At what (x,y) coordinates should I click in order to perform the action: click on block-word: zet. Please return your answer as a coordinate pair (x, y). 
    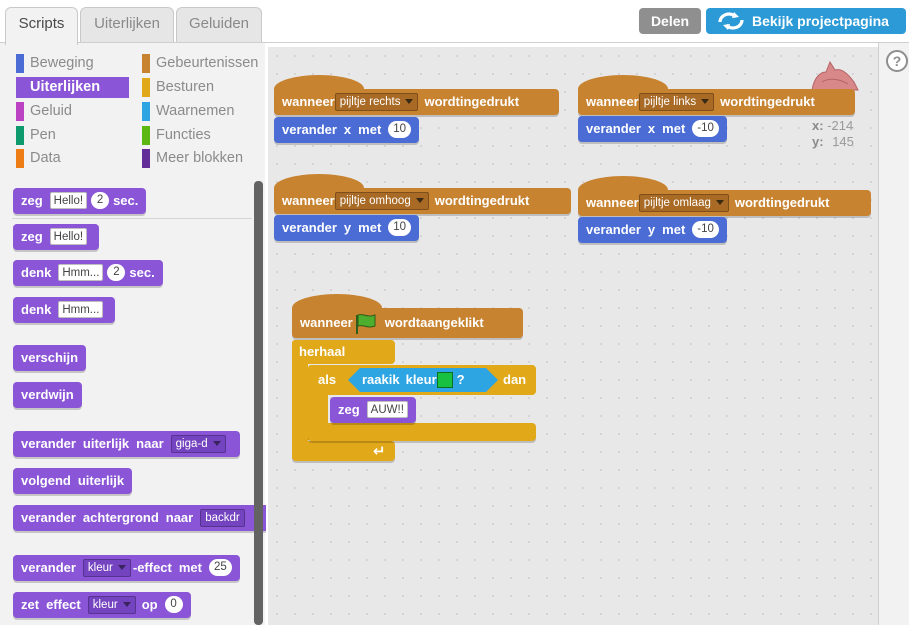
    Looking at the image, I should click on (30, 604).